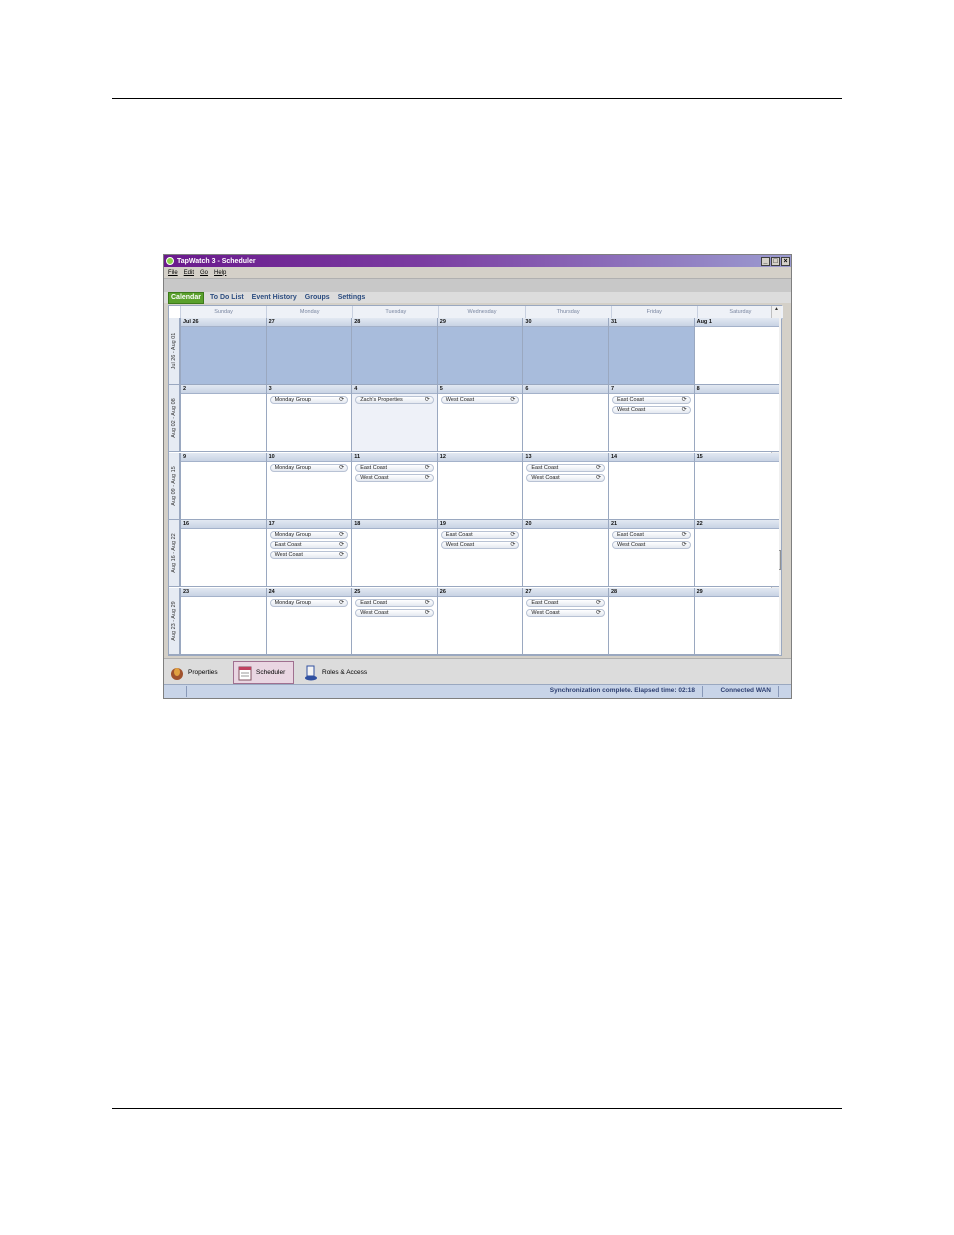 The height and width of the screenshot is (1235, 954). I want to click on nav-scheduler: Scheduler, so click(263, 672).